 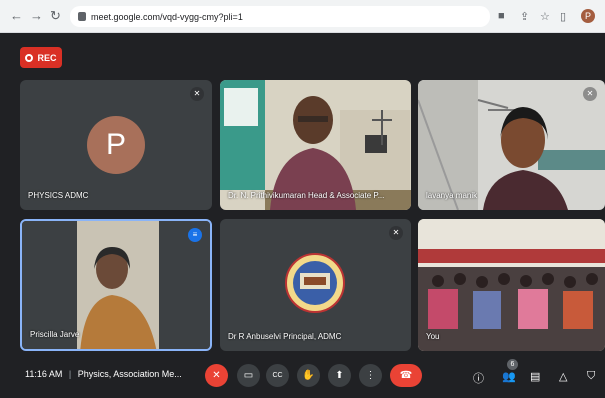 I want to click on back-icon: ←, so click(x=16, y=15).